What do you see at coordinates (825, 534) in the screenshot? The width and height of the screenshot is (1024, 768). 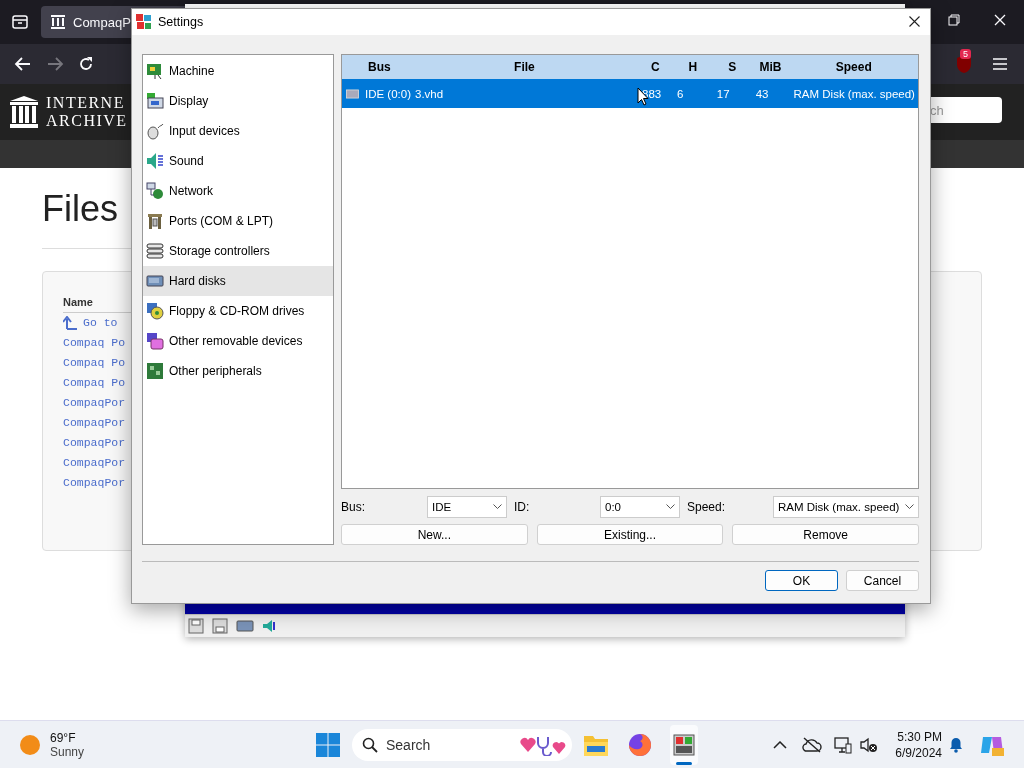 I see `action-button: Remove` at bounding box center [825, 534].